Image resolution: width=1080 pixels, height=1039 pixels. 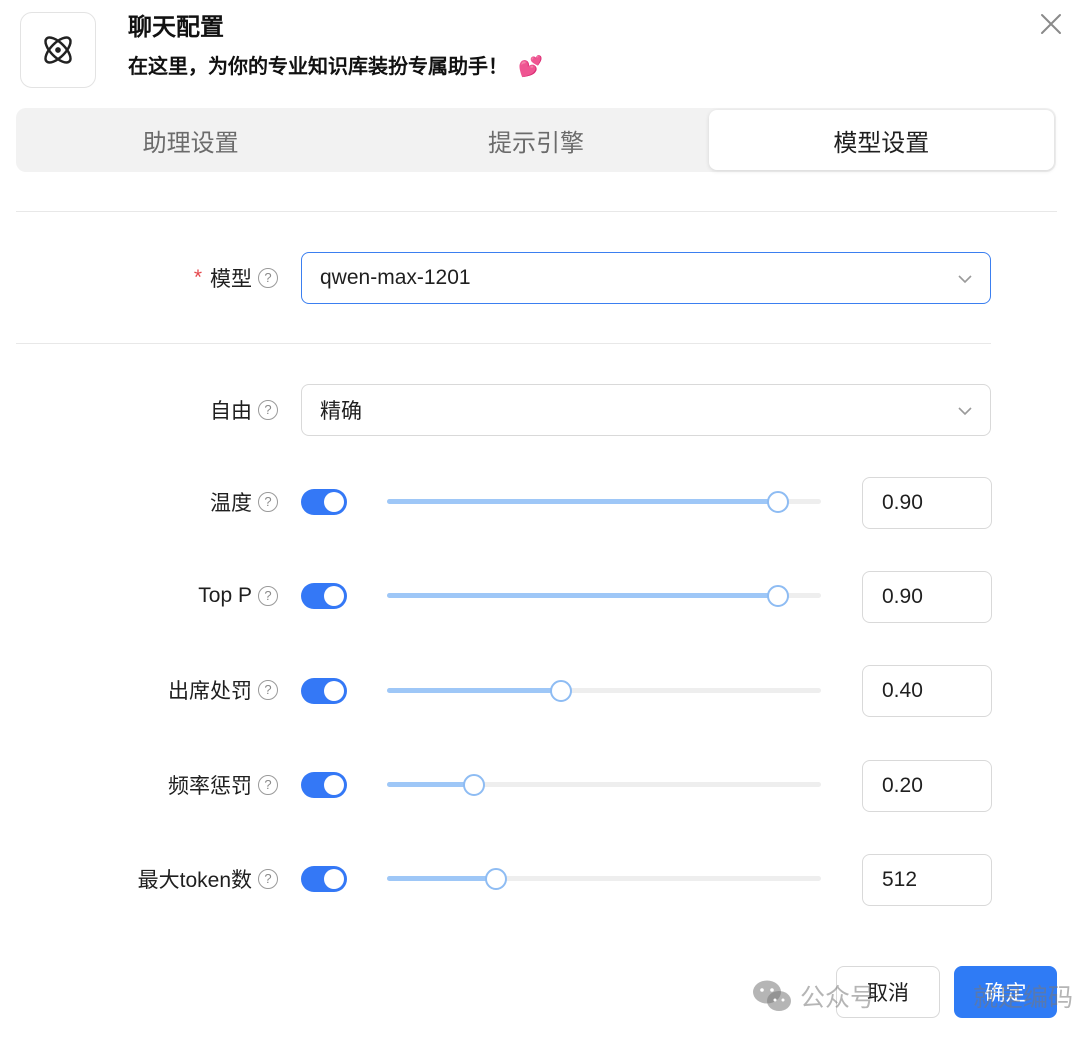 I want to click on wechat-icon, so click(x=772, y=995).